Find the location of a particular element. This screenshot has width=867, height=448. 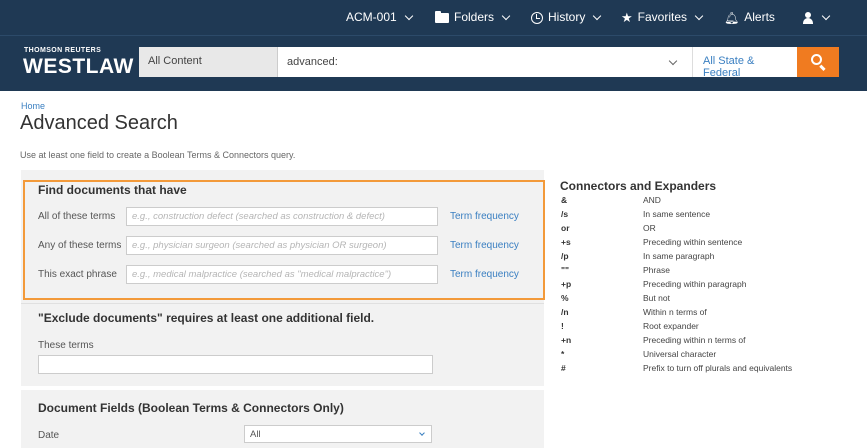

client-id-label: ACM-001 is located at coordinates (371, 17).